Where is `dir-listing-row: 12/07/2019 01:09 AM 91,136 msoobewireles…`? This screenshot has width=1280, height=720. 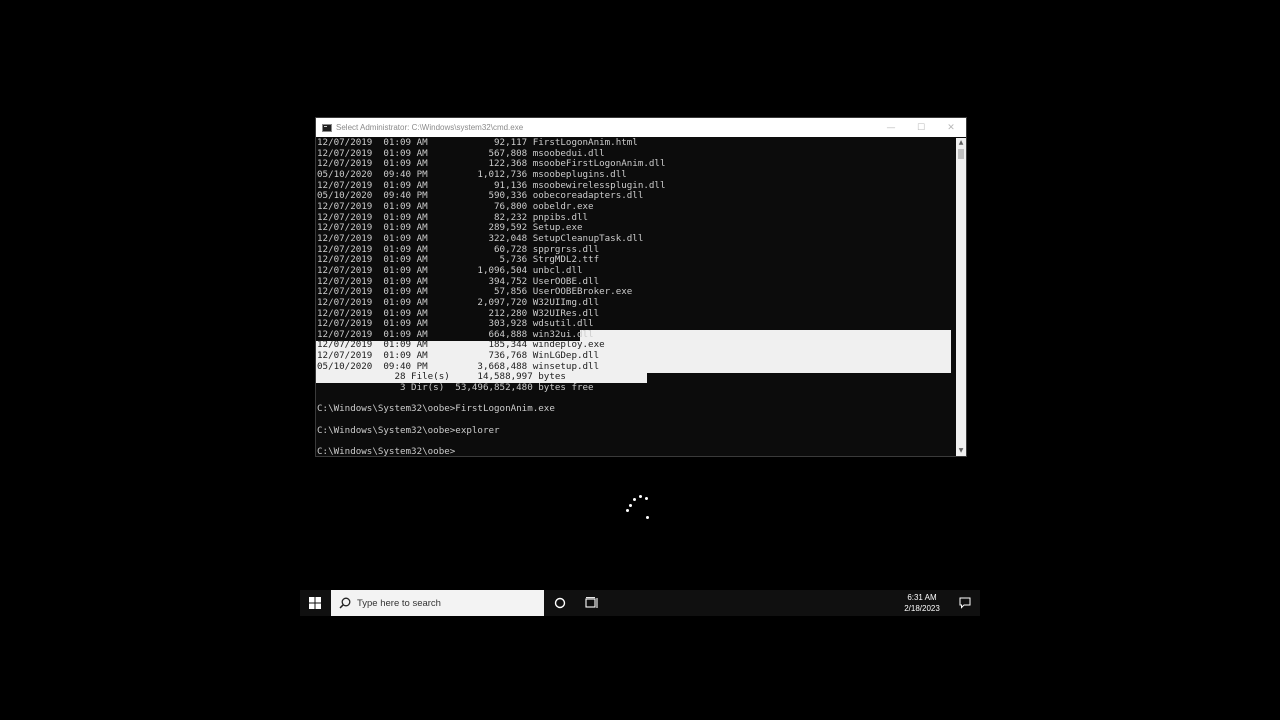
dir-listing-row: 12/07/2019 01:09 AM 91,136 msoobewireles… is located at coordinates (491, 185).